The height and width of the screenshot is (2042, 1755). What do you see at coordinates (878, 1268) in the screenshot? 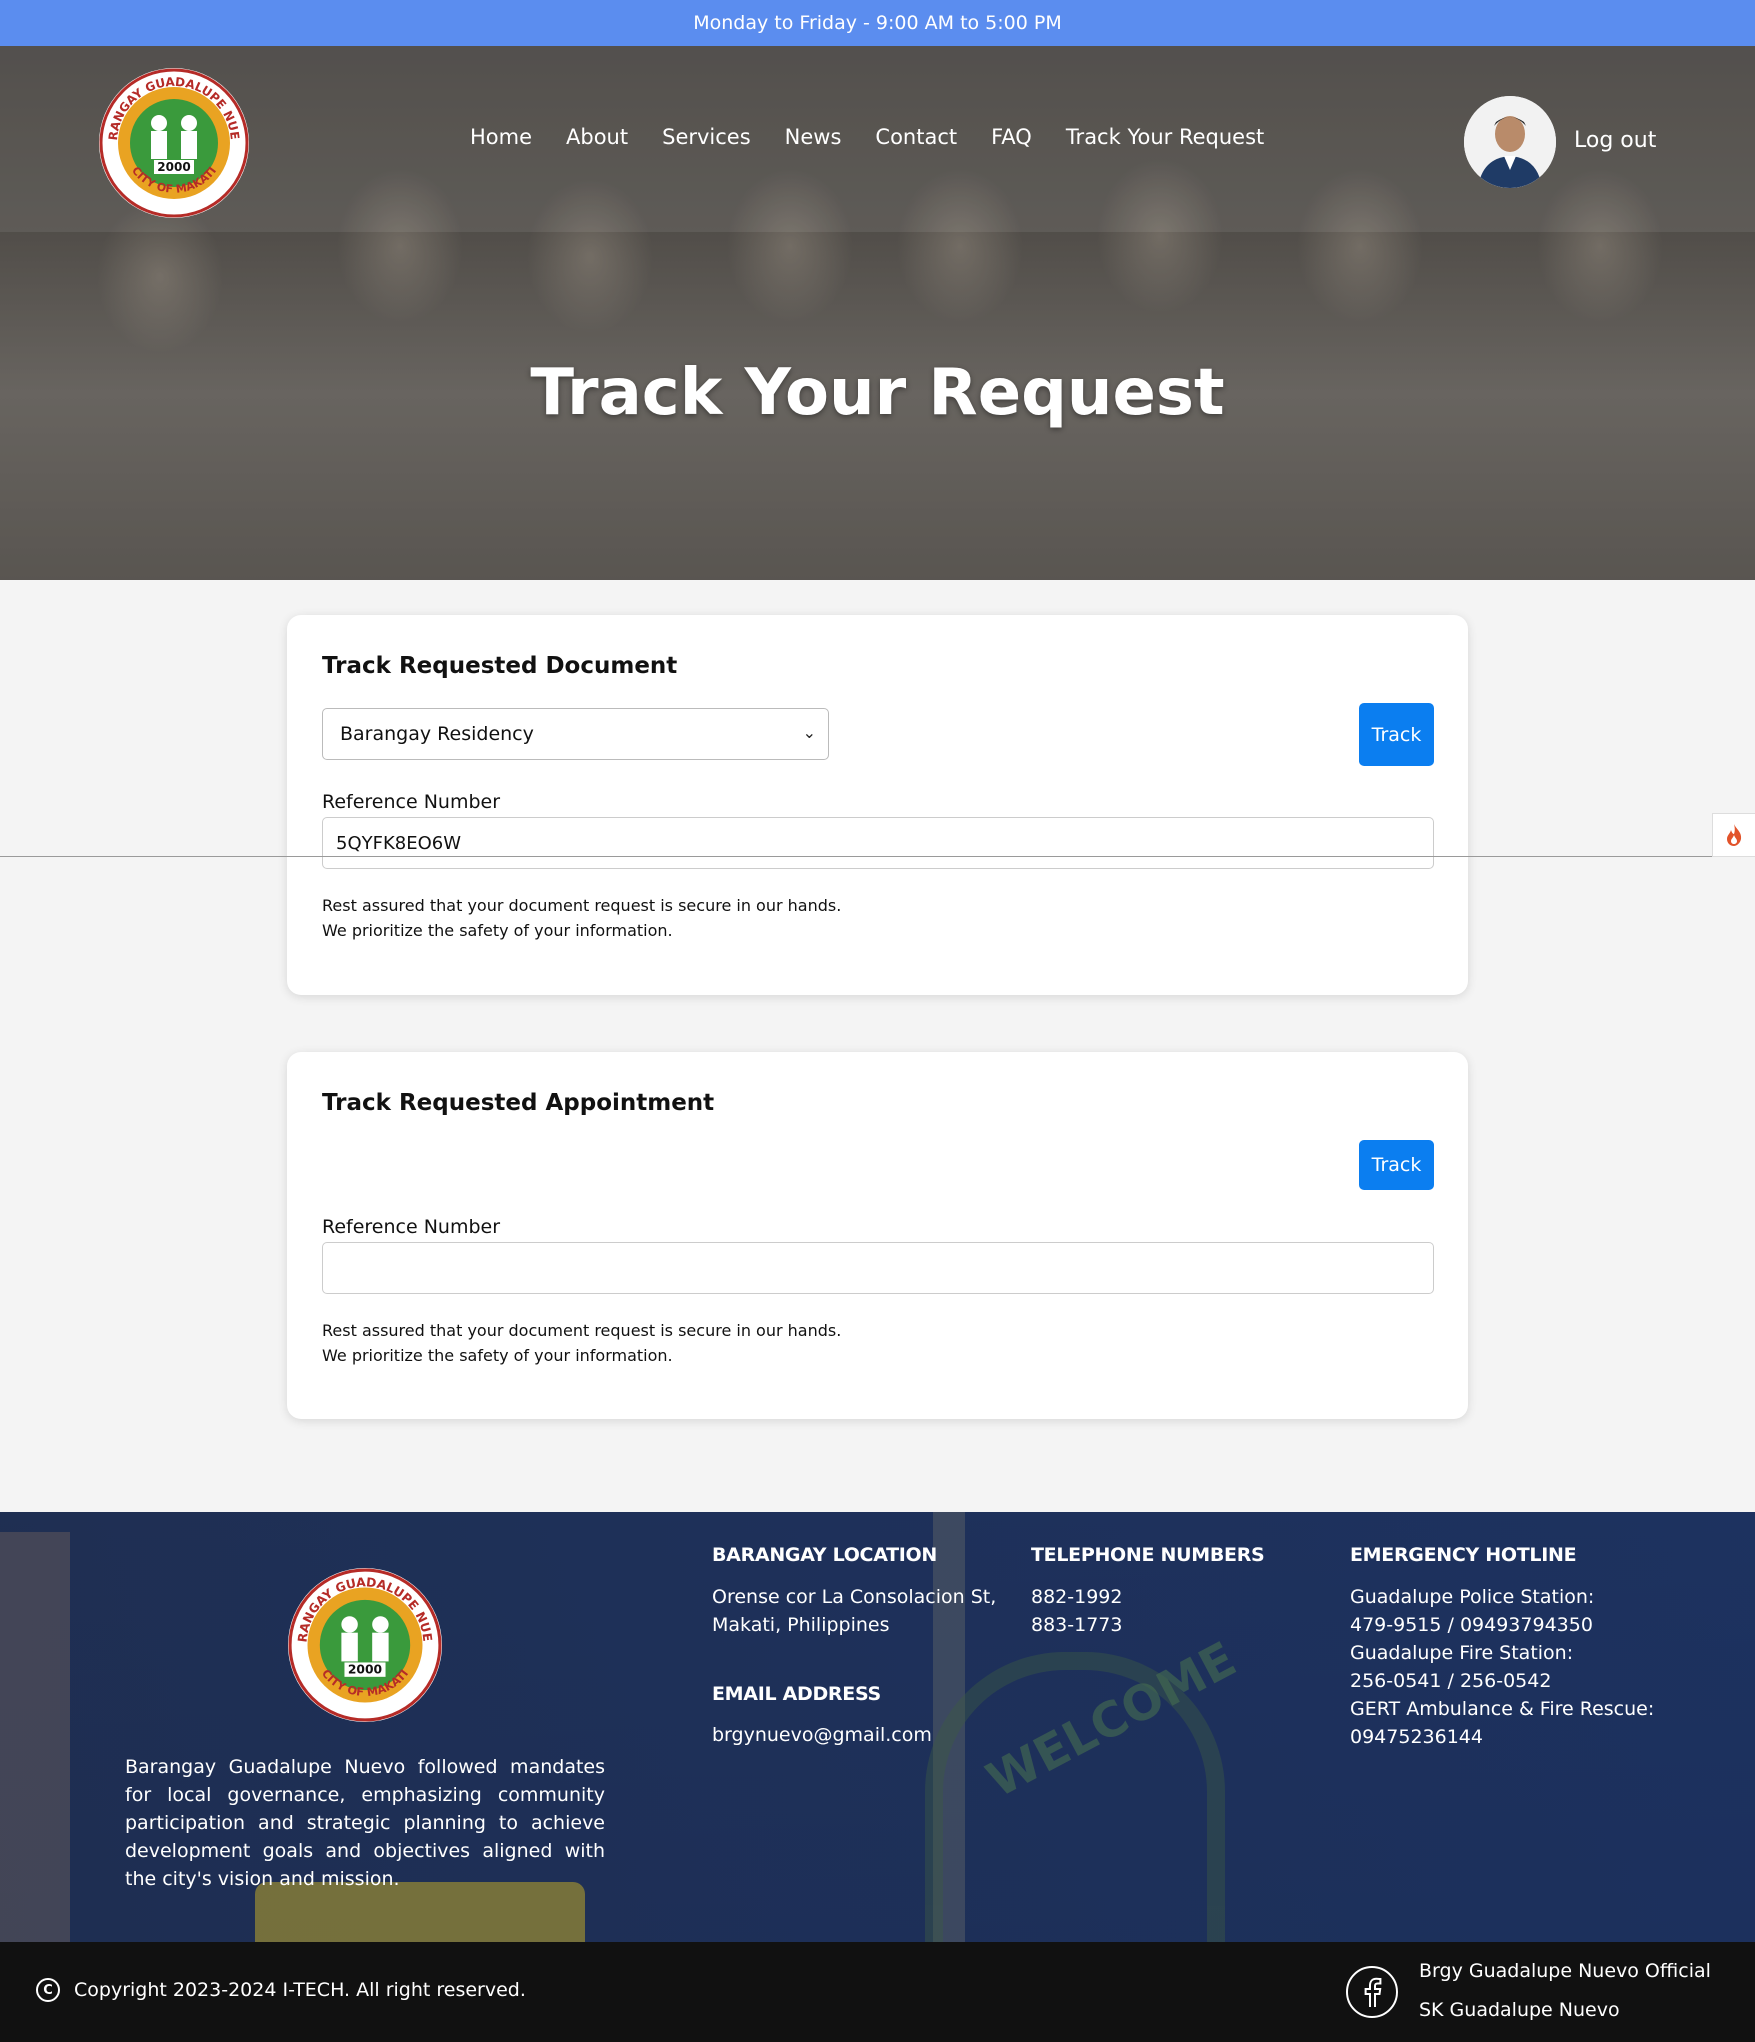
I see `appointment-reference-input` at bounding box center [878, 1268].